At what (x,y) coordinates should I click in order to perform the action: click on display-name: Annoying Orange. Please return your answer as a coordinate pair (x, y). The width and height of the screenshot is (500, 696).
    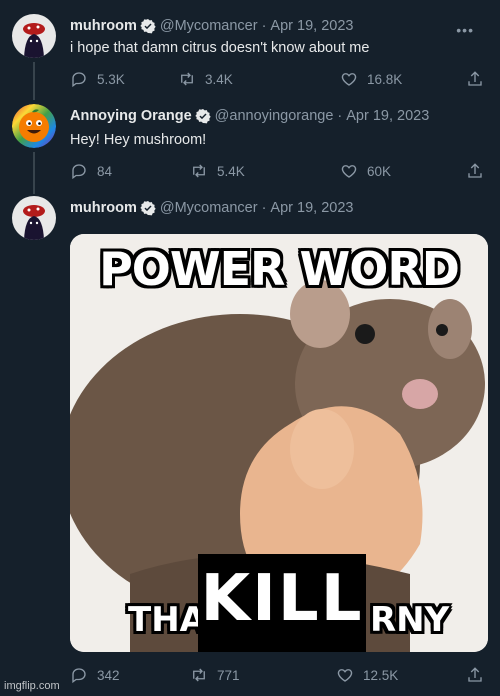
    Looking at the image, I should click on (131, 116).